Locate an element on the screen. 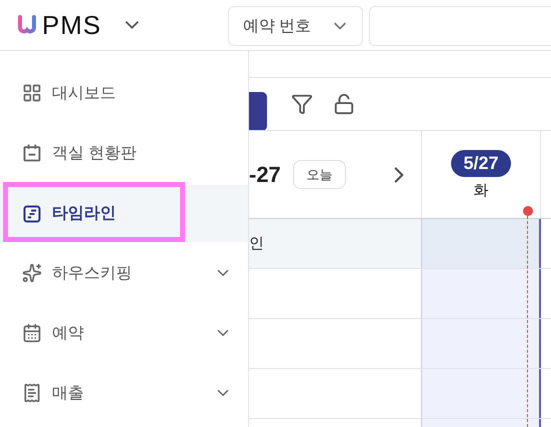 The height and width of the screenshot is (427, 551). weekday-label: 화 is located at coordinates (481, 190).